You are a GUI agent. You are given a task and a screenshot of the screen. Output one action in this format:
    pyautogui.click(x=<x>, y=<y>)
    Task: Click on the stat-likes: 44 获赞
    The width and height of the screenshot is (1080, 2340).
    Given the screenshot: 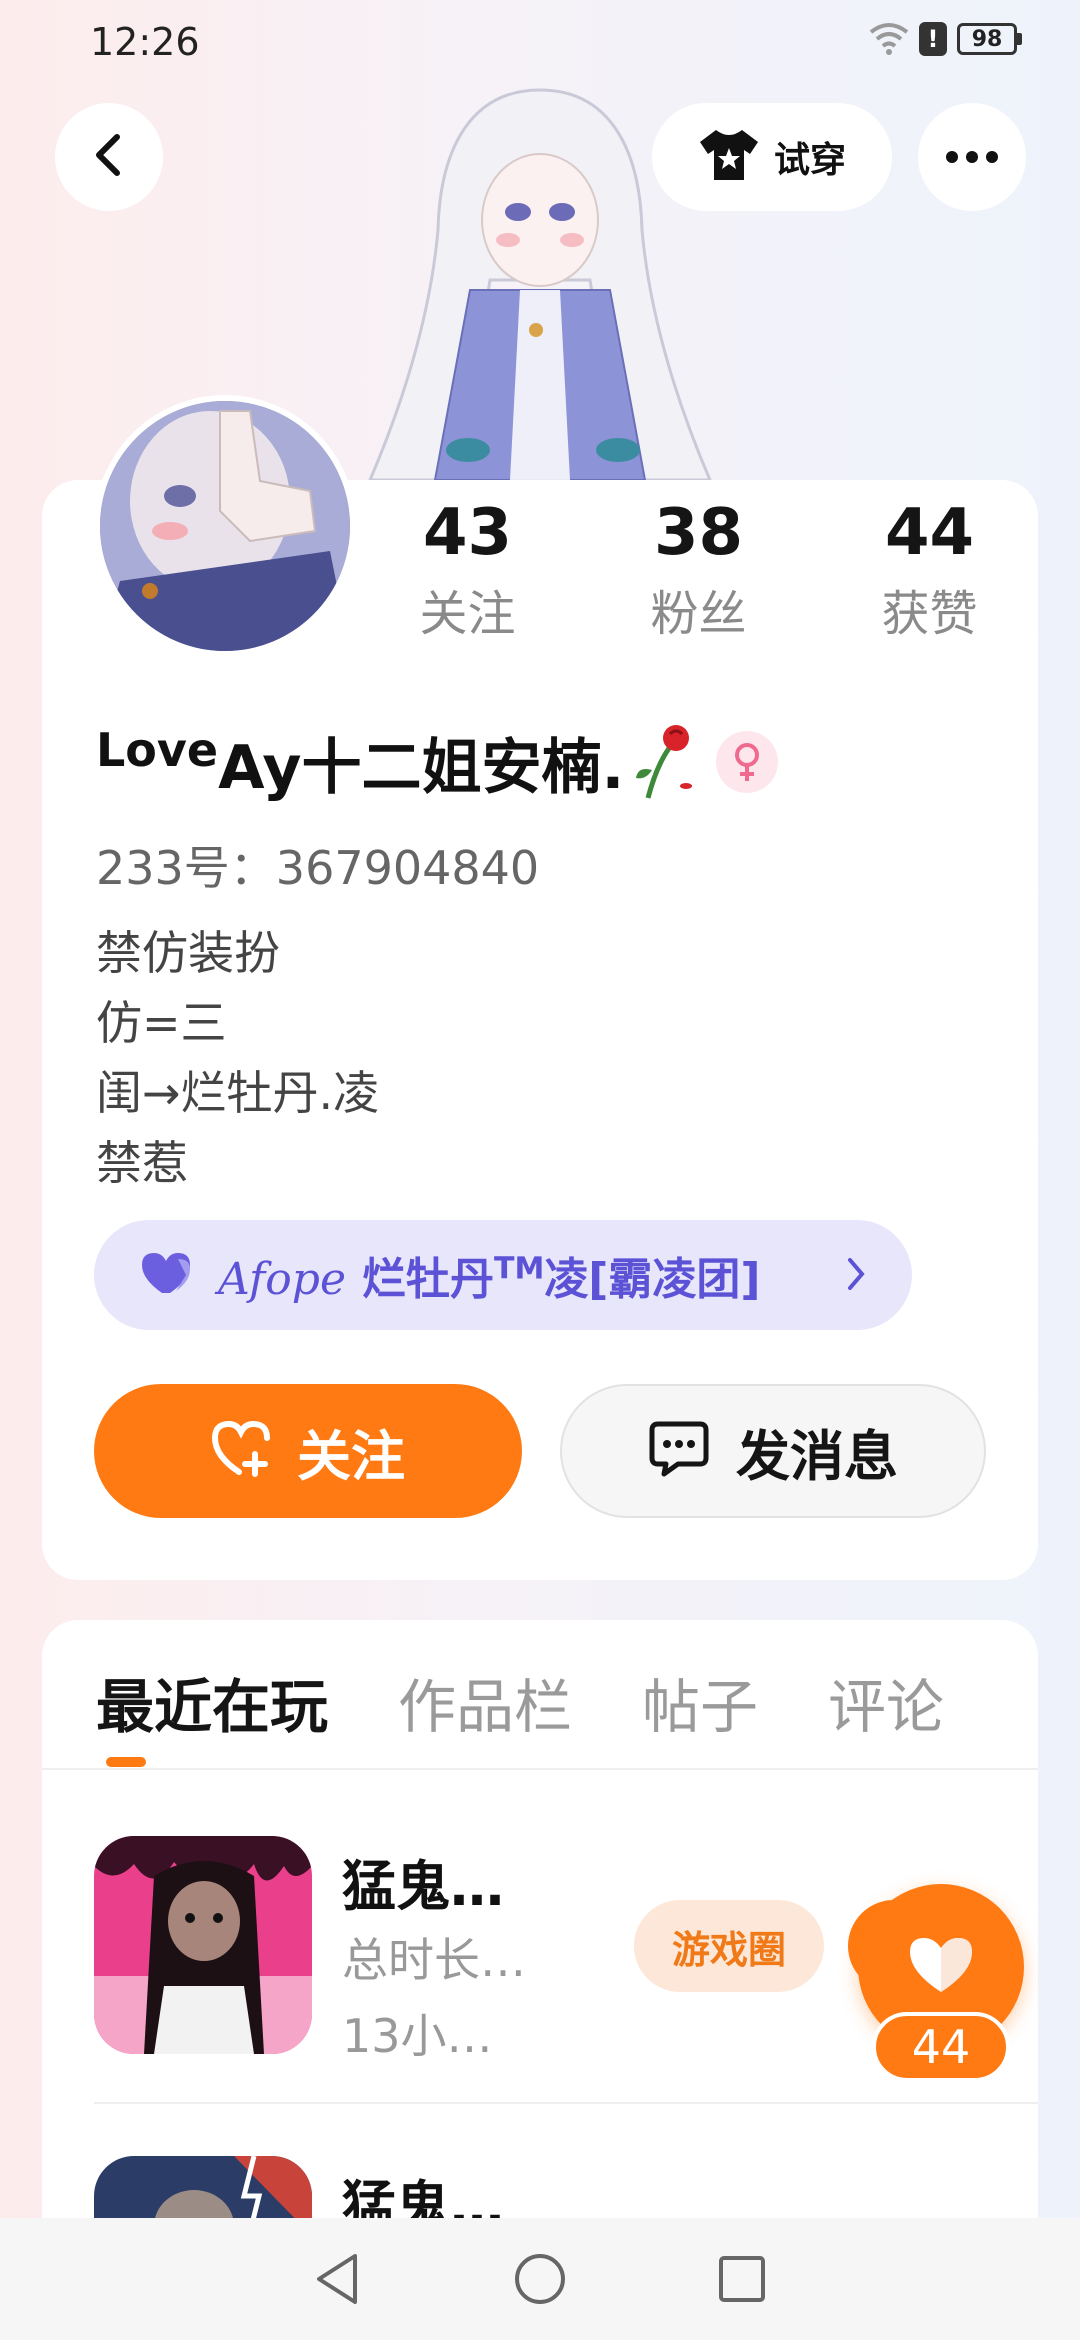 What is the action you would take?
    pyautogui.click(x=929, y=583)
    